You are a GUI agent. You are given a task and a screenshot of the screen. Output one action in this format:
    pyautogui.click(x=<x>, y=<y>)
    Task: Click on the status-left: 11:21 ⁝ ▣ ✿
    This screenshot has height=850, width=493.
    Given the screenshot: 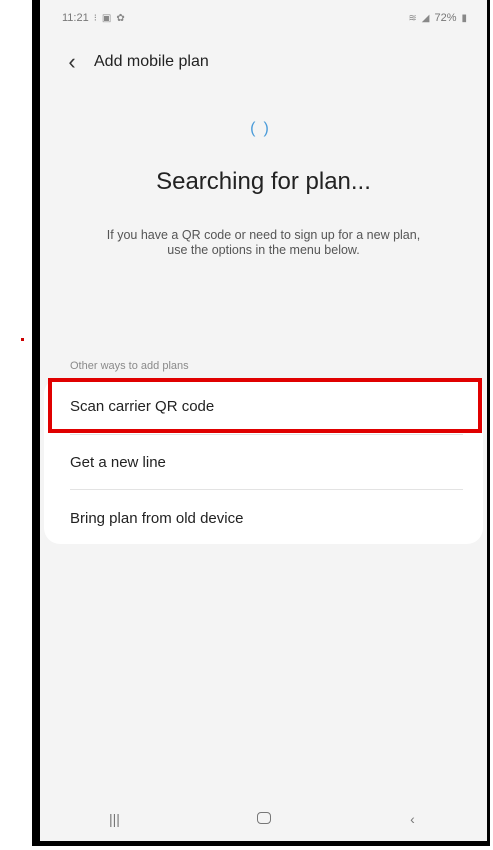 What is the action you would take?
    pyautogui.click(x=93, y=18)
    